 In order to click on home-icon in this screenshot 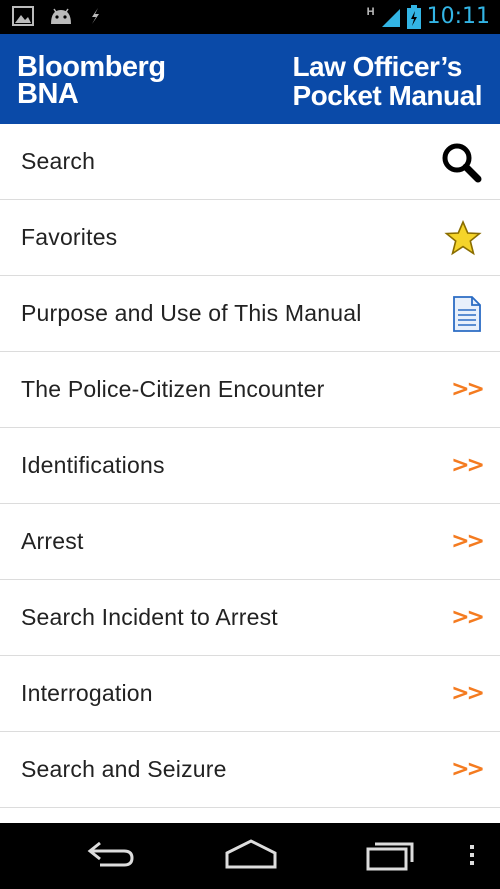, I will do `click(251, 855)`.